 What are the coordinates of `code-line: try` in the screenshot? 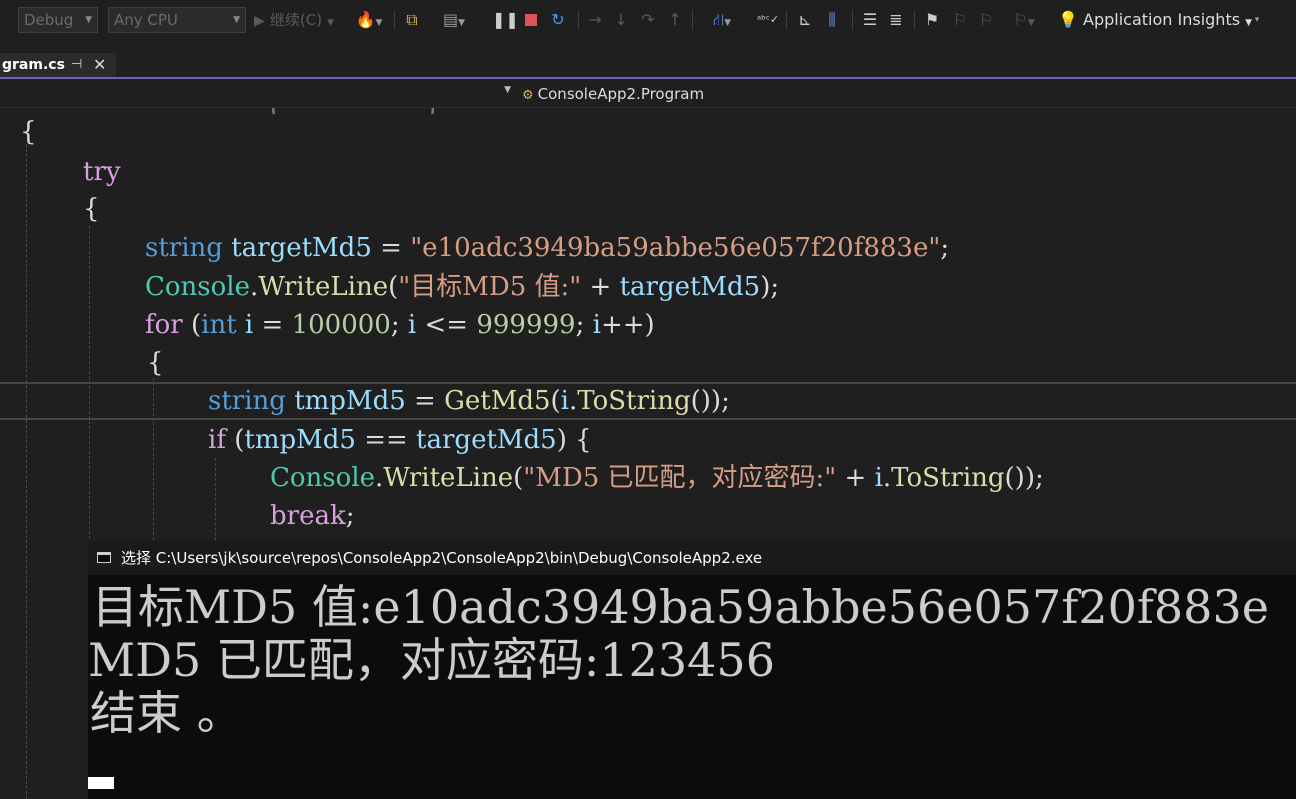 It's located at (102, 172).